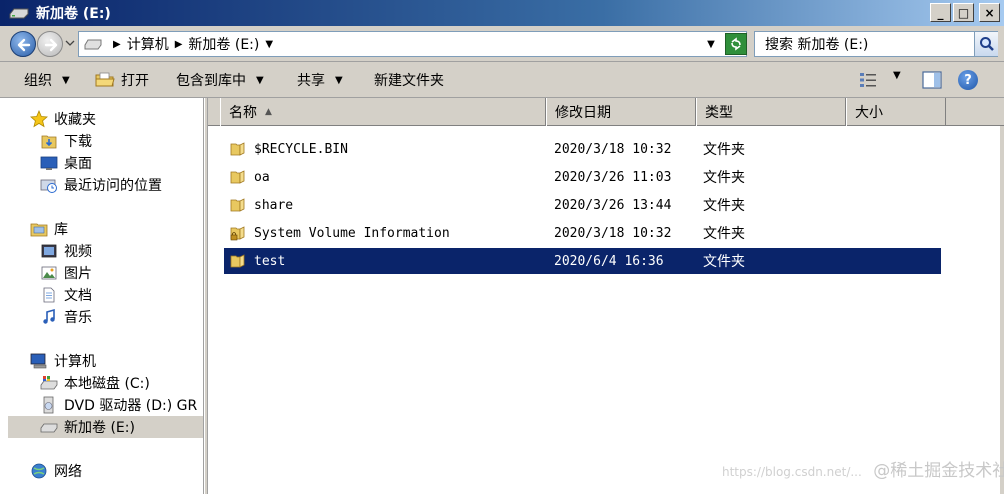 This screenshot has width=1004, height=494. I want to click on sidebar-item-label: 计算机, so click(75, 362).